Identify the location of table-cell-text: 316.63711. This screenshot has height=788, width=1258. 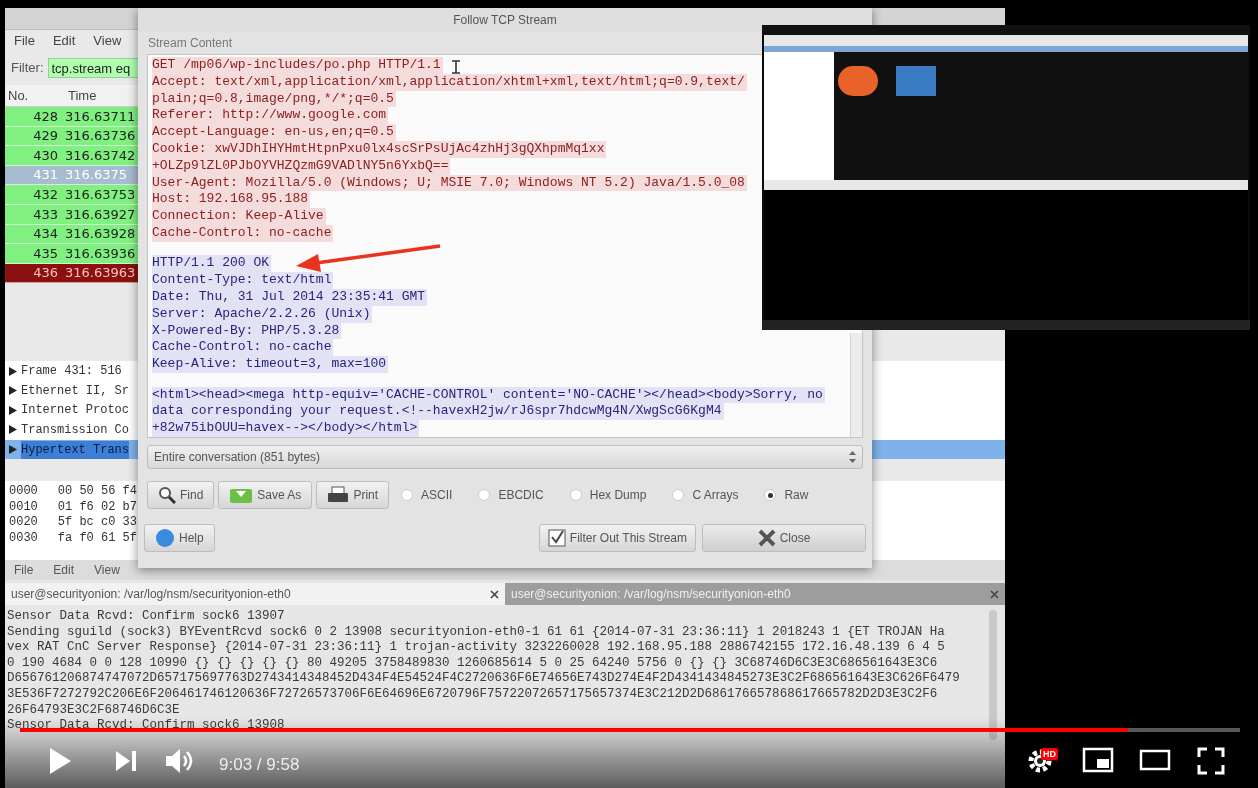
(100, 116).